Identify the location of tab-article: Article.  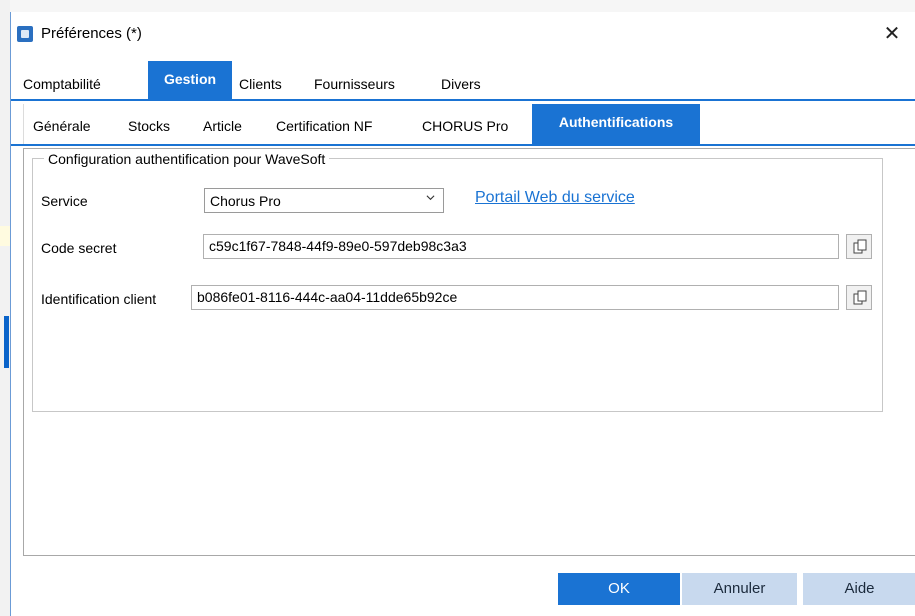
(222, 126).